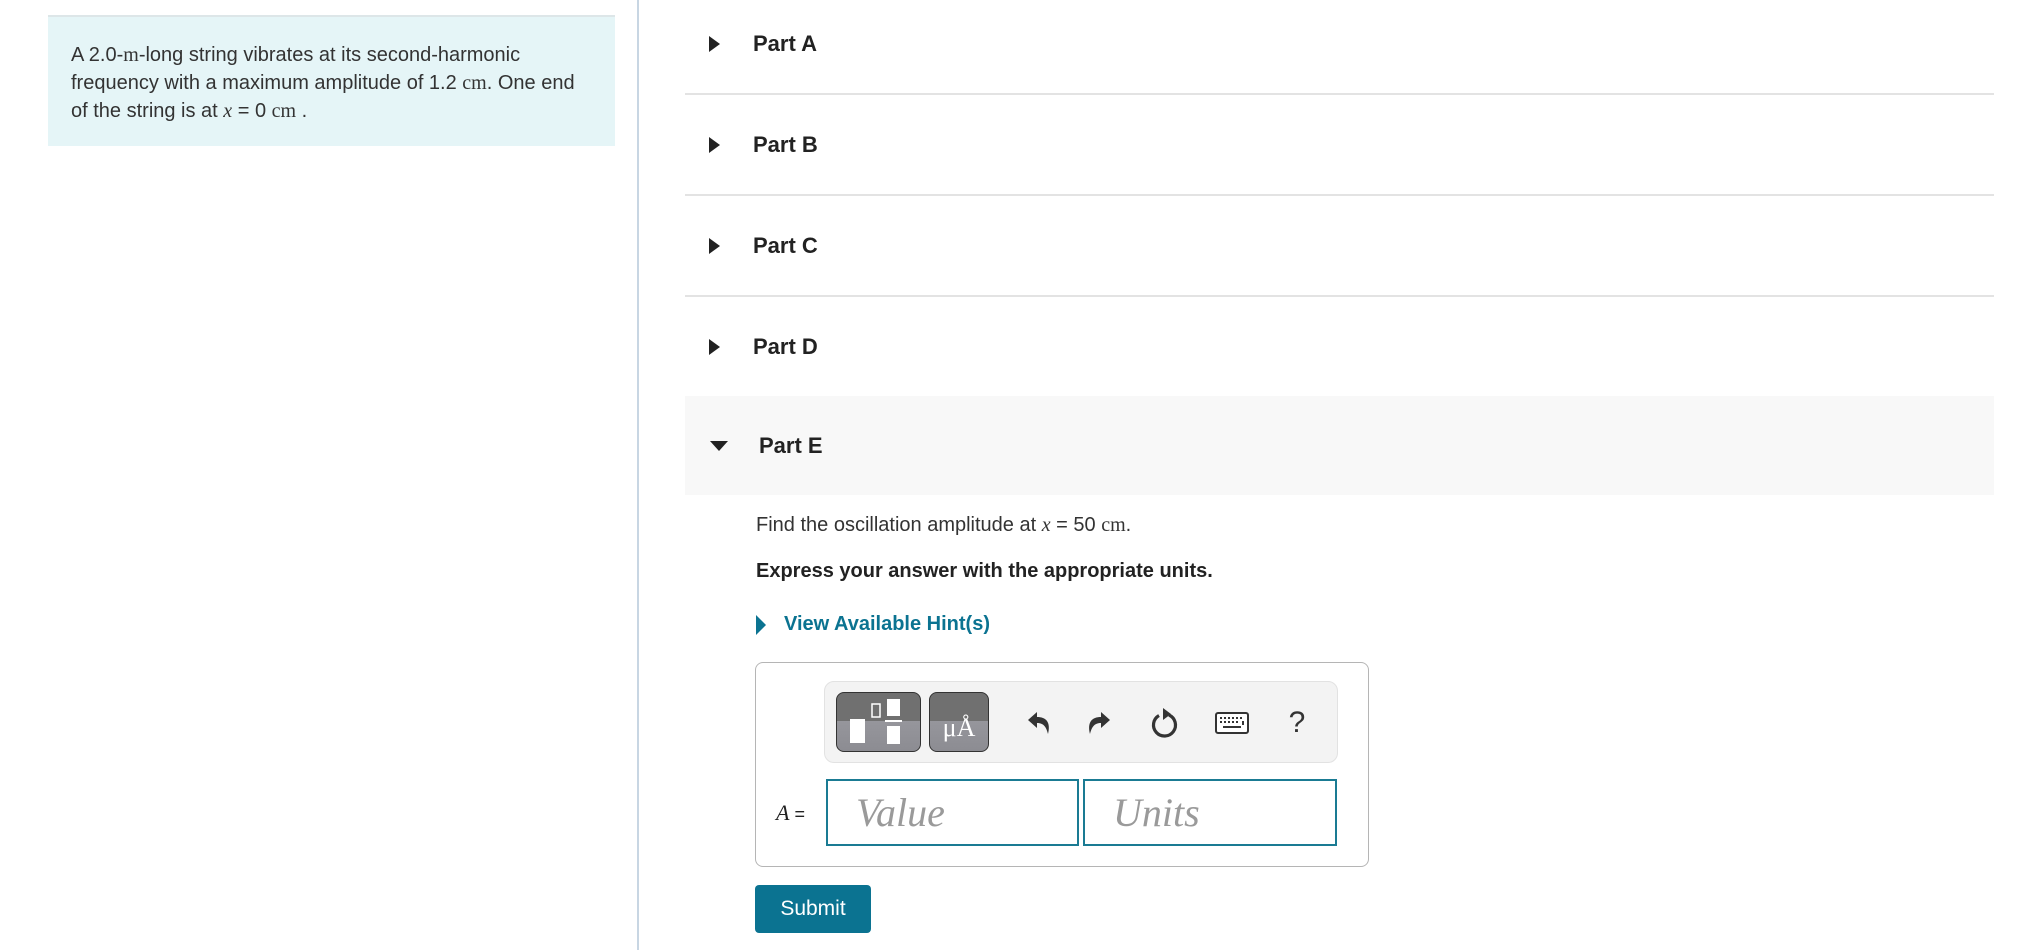 This screenshot has height=950, width=2032. What do you see at coordinates (791, 445) in the screenshot?
I see `part-label: Part E` at bounding box center [791, 445].